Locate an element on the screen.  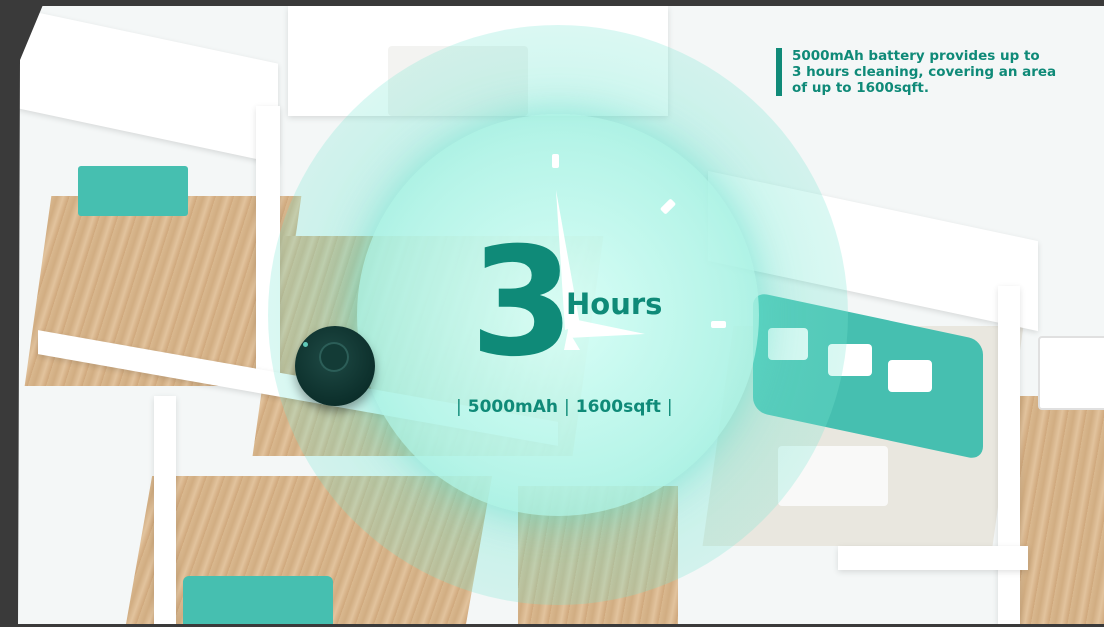
note-line: of up to 1600sqft. is located at coordinates (860, 88).